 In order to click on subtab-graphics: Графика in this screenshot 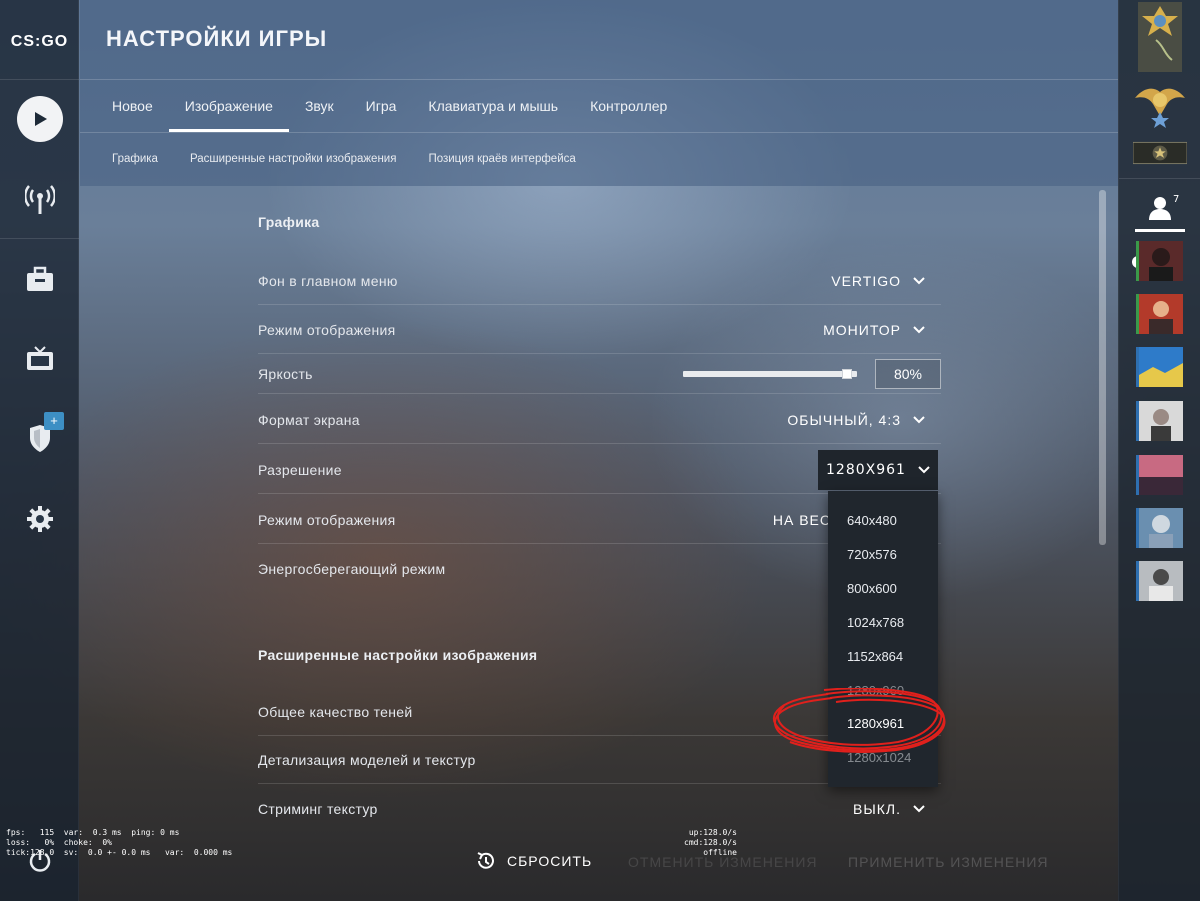, I will do `click(135, 159)`.